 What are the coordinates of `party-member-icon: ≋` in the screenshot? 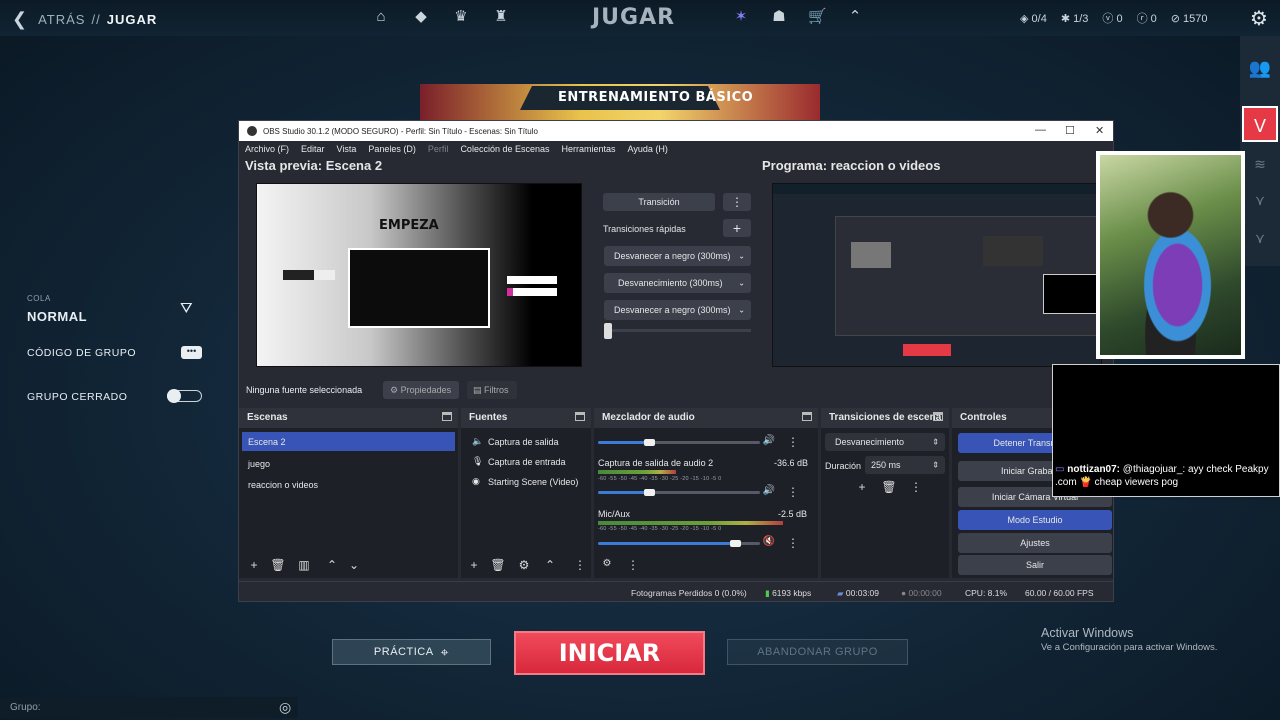 It's located at (1260, 164).